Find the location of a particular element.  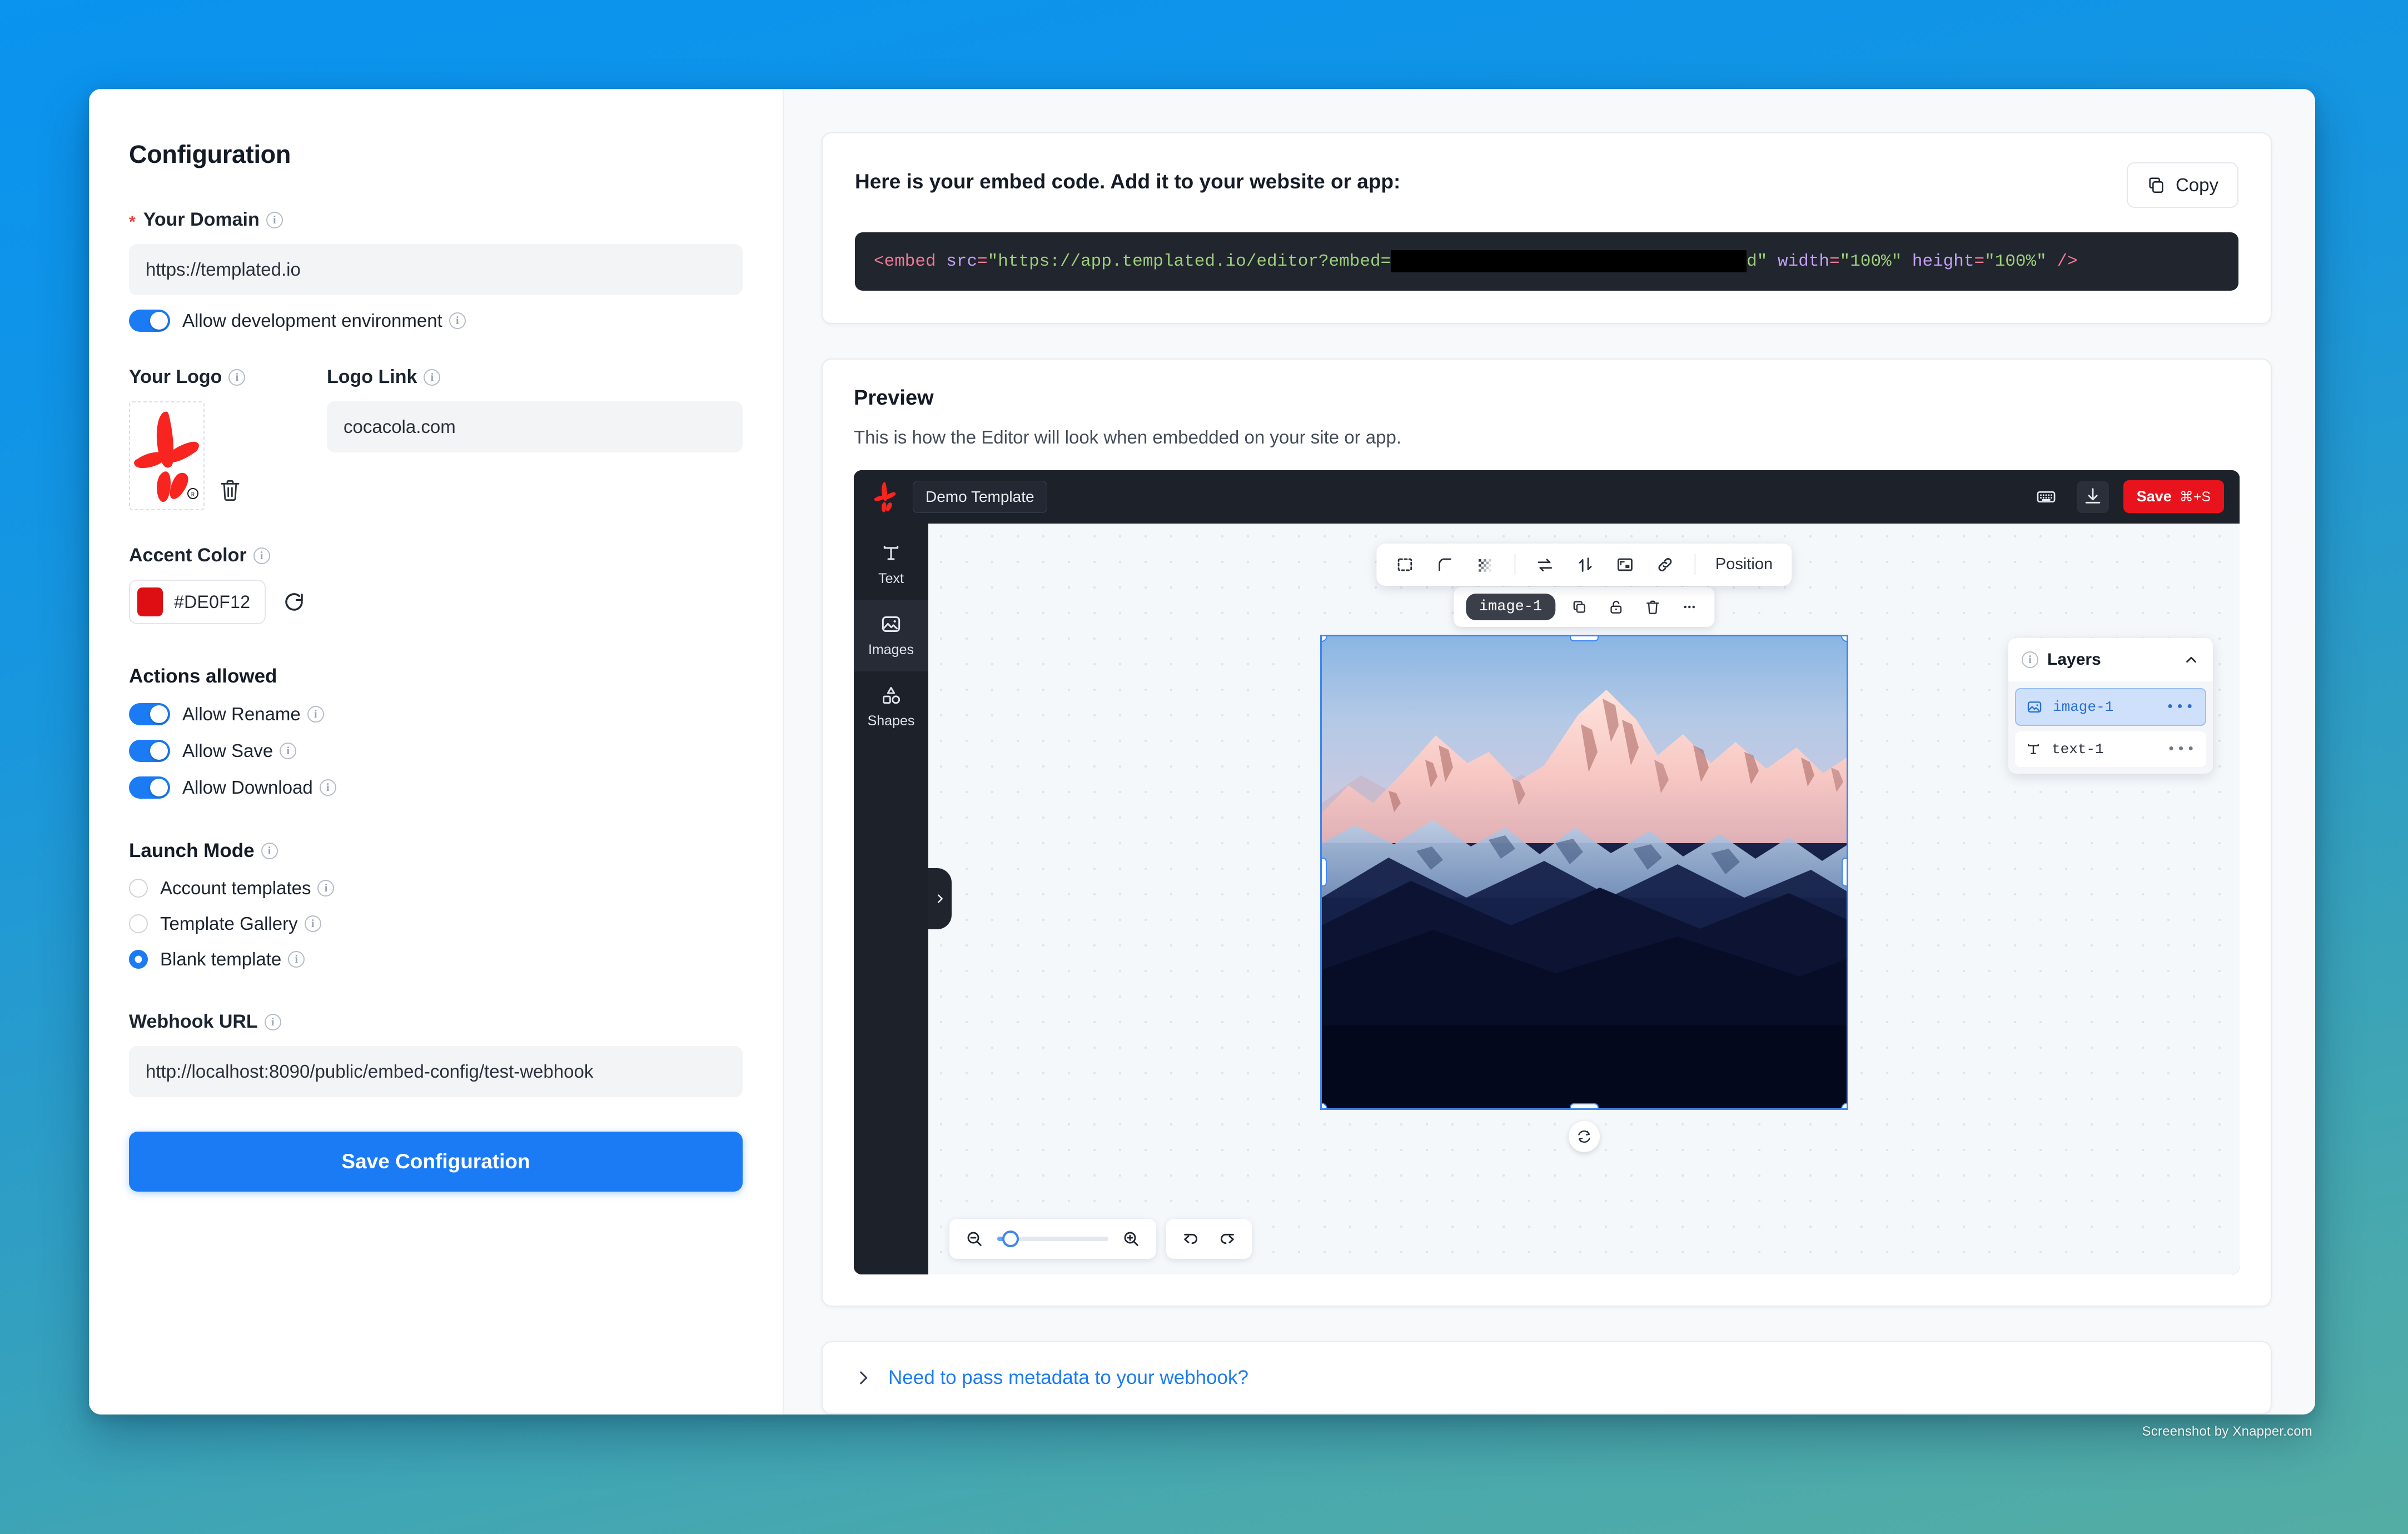

allow-rename-row: Allow Rename i is located at coordinates (436, 714).